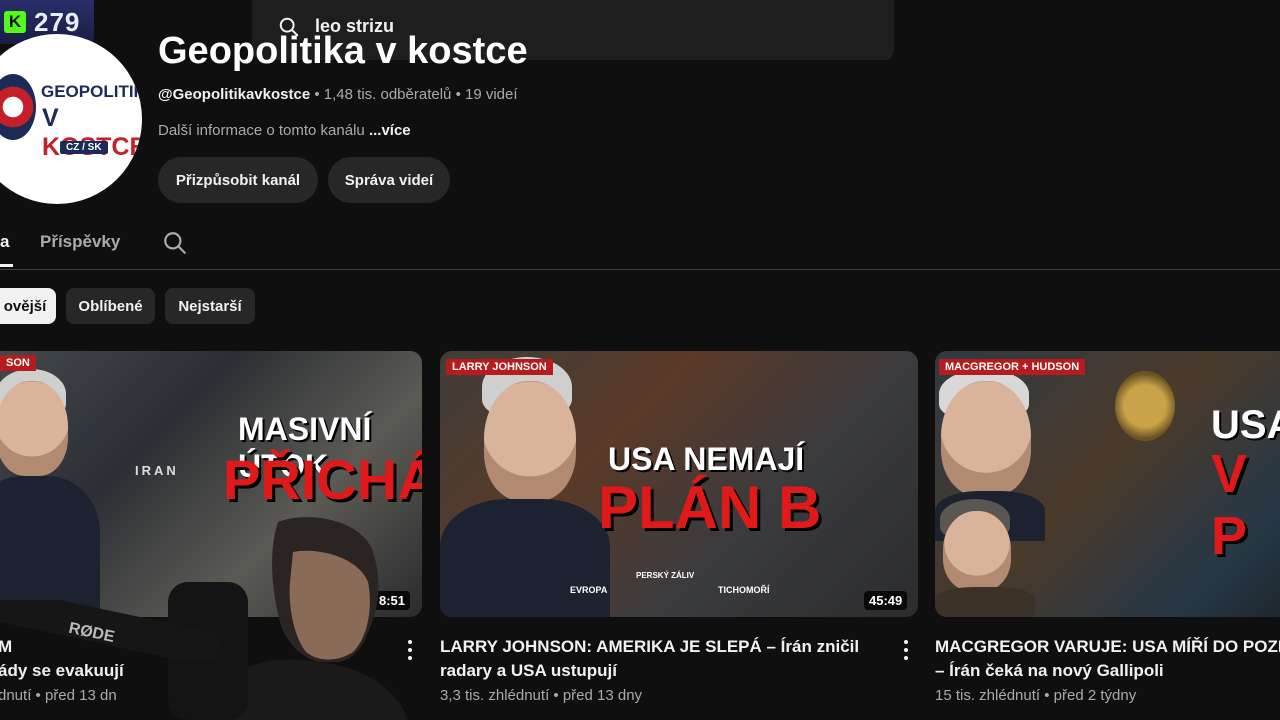  I want to click on channel-title: Geopolitika v kostce, so click(343, 51).